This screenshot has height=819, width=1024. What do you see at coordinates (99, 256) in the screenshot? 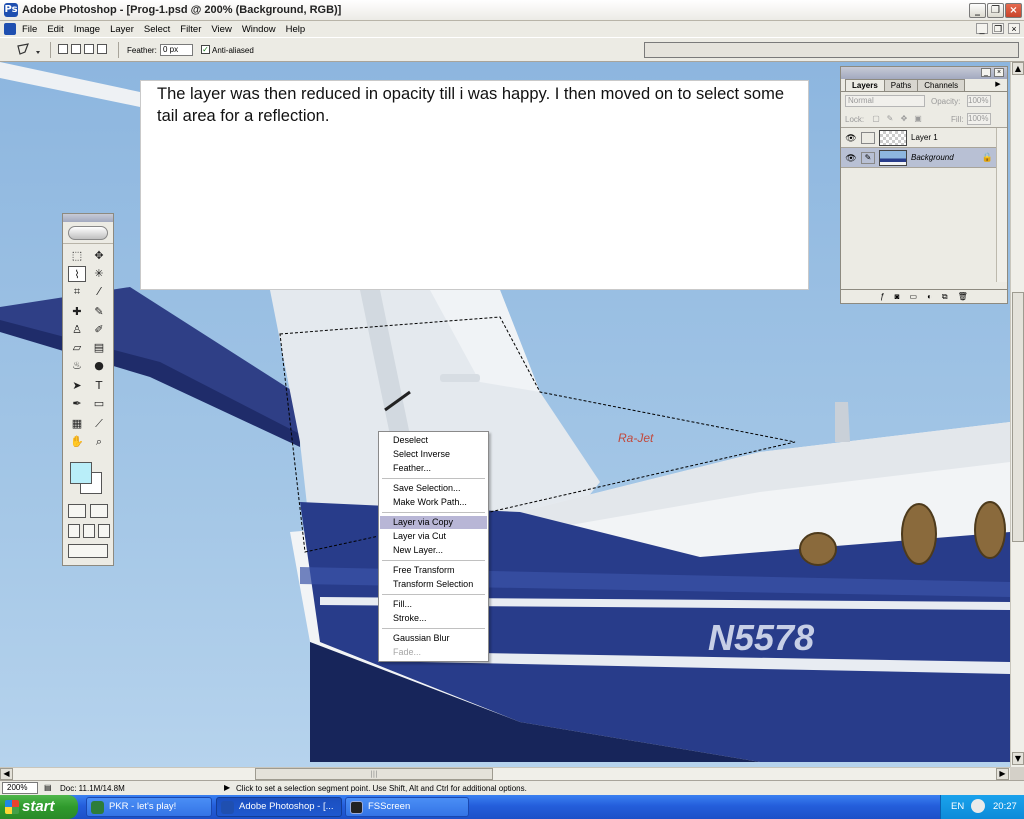
I see `move-tool-icon: ✥` at bounding box center [99, 256].